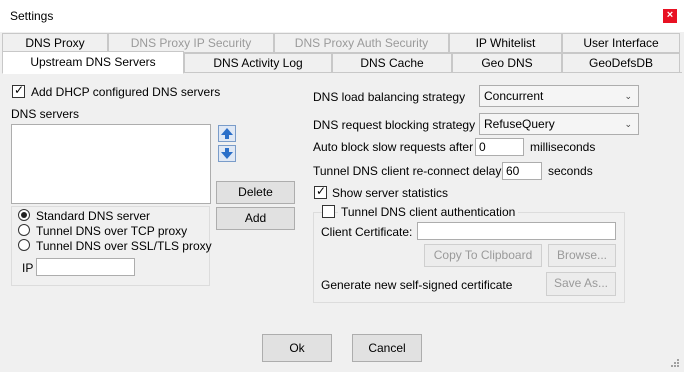 The image size is (684, 372). Describe the element at coordinates (570, 171) in the screenshot. I see `reconnect-delay-unit: seconds` at that location.